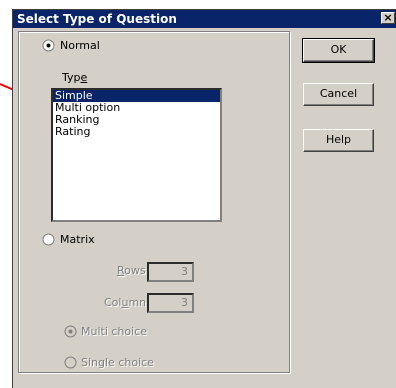  I want to click on matrix-radio, so click(48, 239).